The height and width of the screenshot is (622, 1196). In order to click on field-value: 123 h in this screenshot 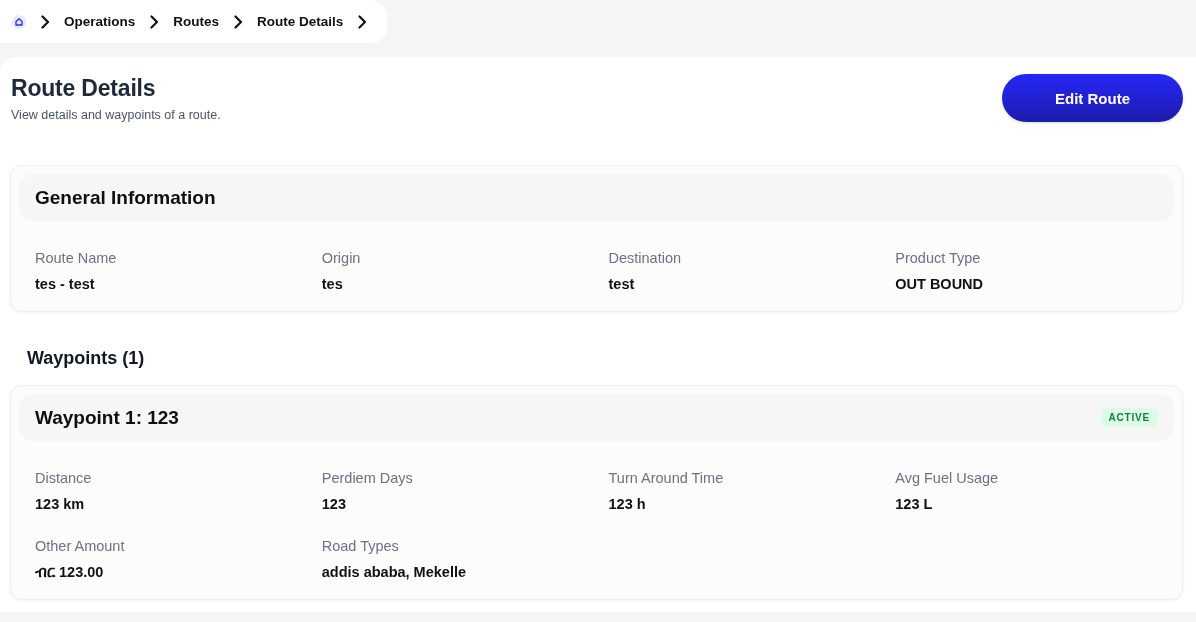, I will do `click(627, 504)`.